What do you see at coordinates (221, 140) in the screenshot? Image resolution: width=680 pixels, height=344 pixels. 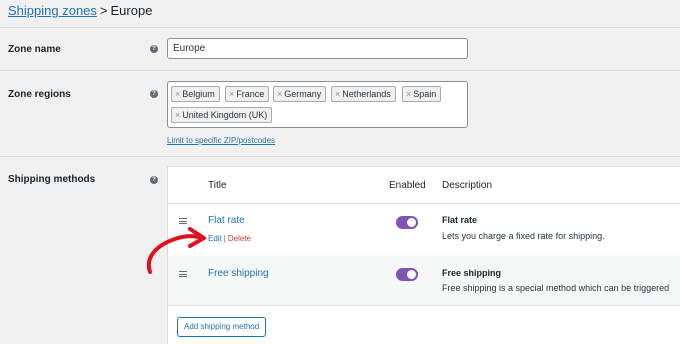 I see `limit-zip-postcodes-link: Limit to specific ZIP/postcodes` at bounding box center [221, 140].